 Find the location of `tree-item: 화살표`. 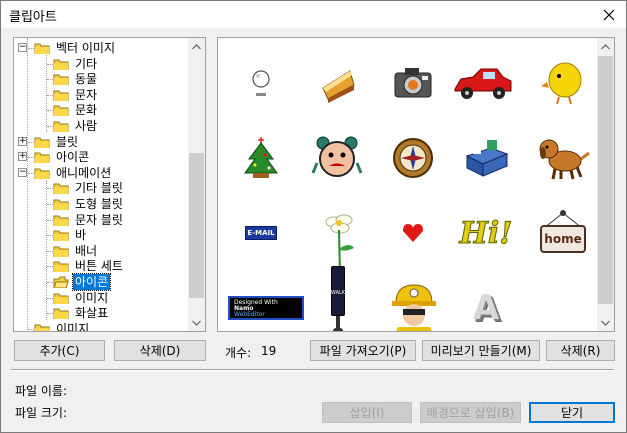

tree-item: 화살표 is located at coordinates (81, 313).